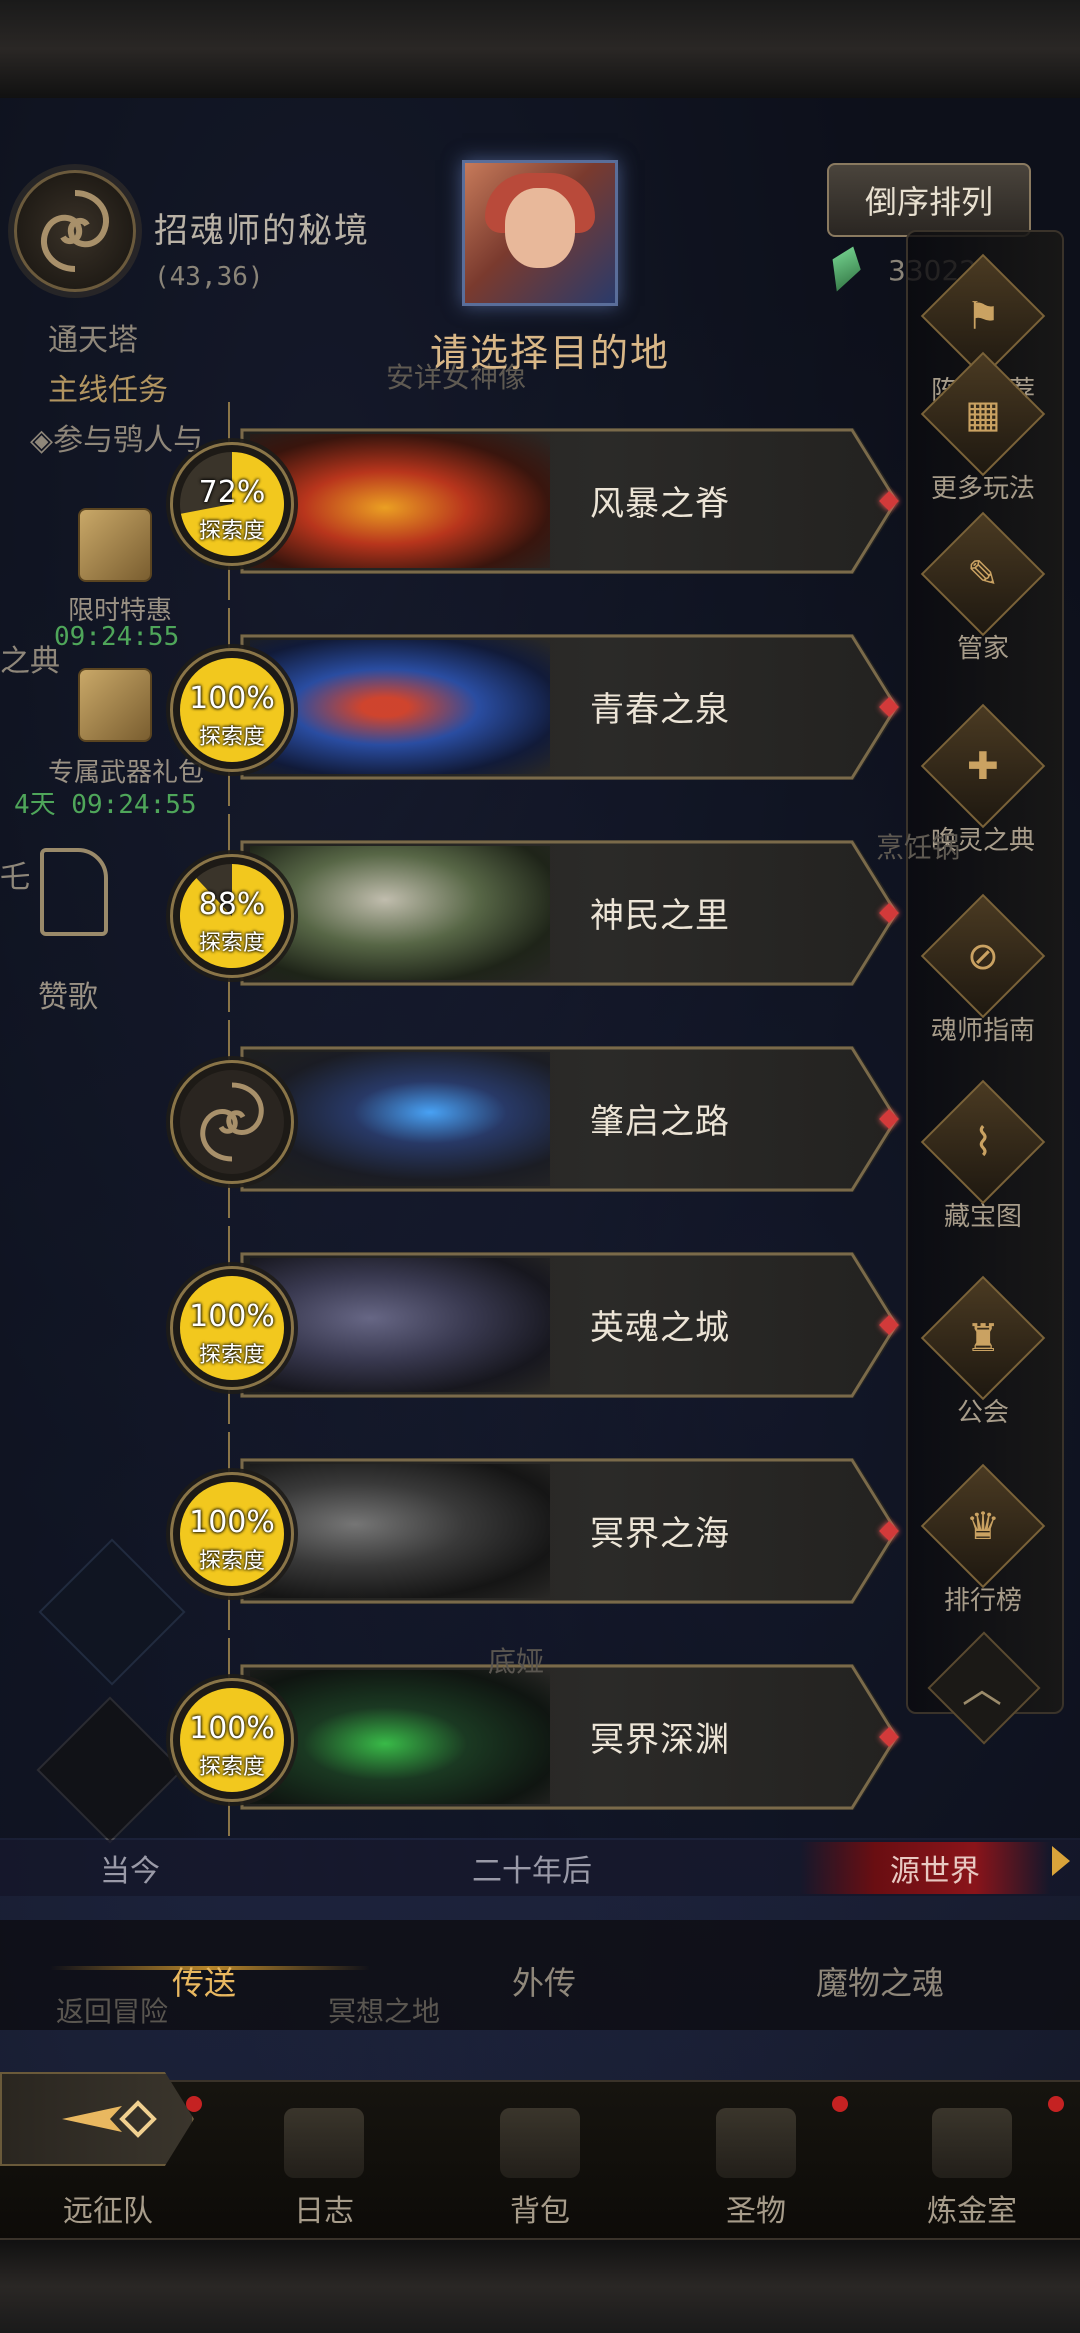 The width and height of the screenshot is (1080, 2333). I want to click on explore-progress-badge: 72% 探索度, so click(232, 504).